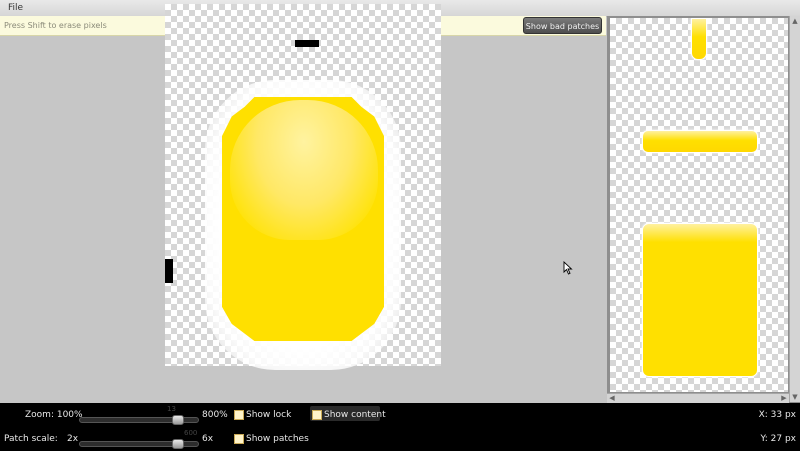  I want to click on pill-highlight, so click(304, 170).